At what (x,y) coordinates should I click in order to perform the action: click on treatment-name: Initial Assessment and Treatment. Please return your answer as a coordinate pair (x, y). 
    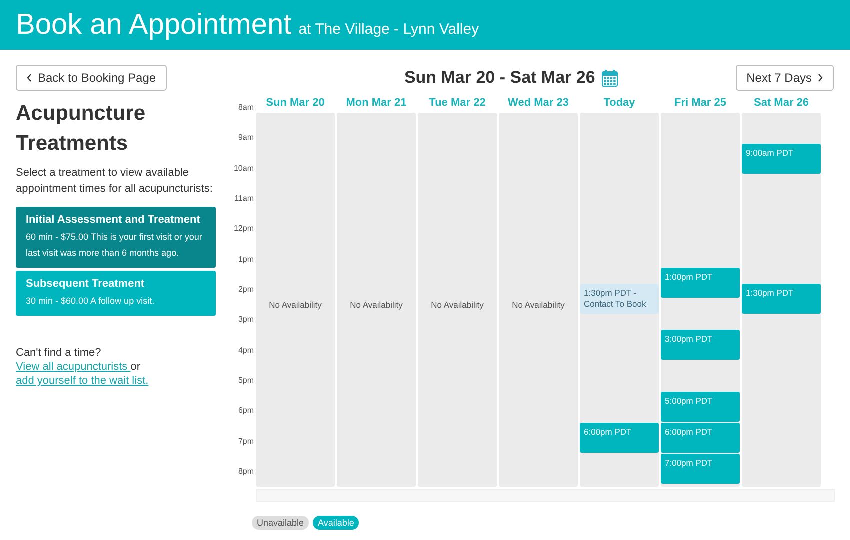
    Looking at the image, I should click on (114, 220).